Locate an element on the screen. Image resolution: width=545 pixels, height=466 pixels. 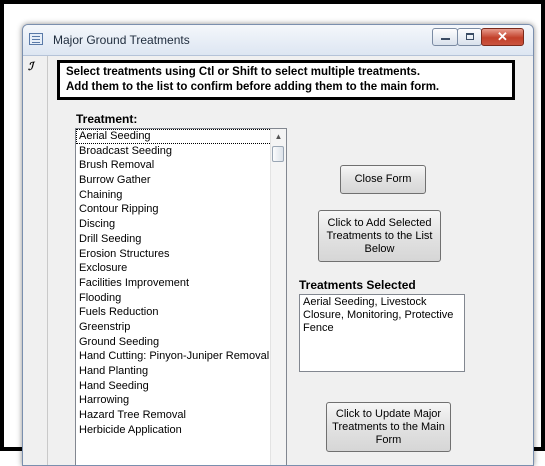
list-item: Brush Removal is located at coordinates (174, 165).